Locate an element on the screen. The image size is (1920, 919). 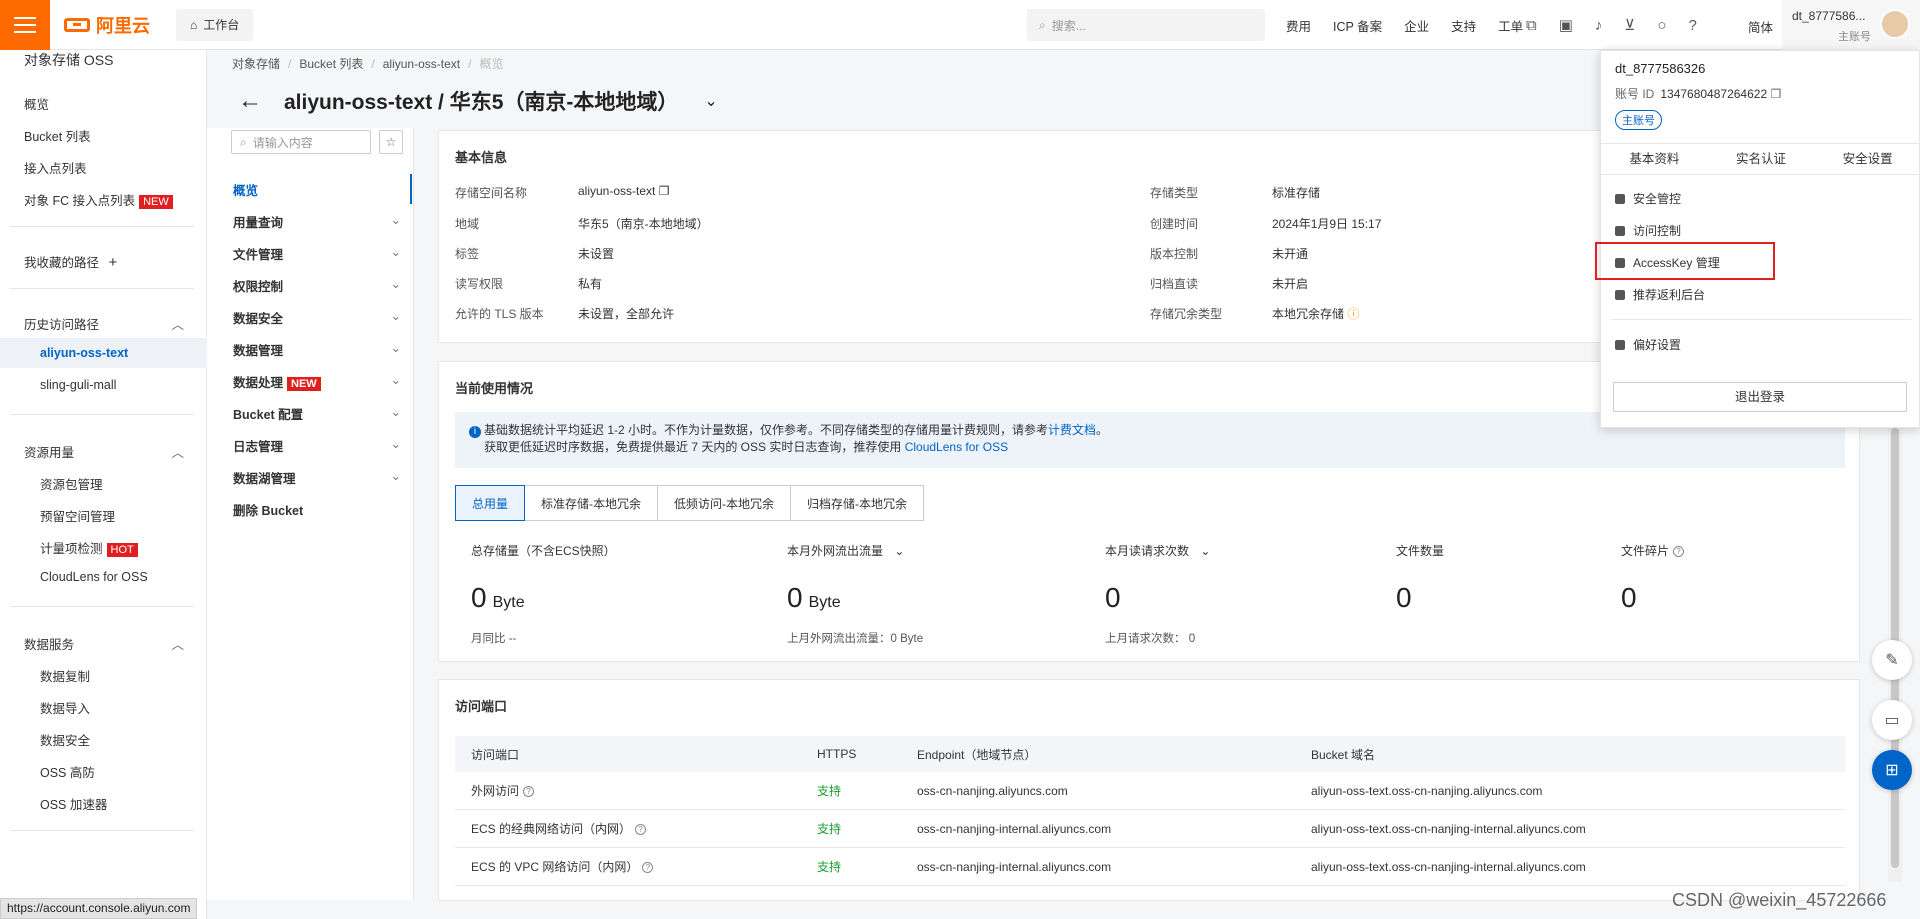
logo: 阿里云 is located at coordinates (107, 25).